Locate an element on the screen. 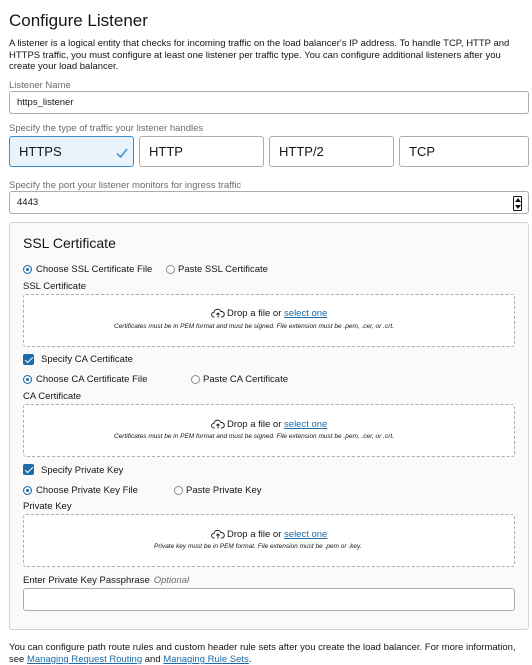 This screenshot has height=665, width=532. footer-and: and is located at coordinates (152, 659).